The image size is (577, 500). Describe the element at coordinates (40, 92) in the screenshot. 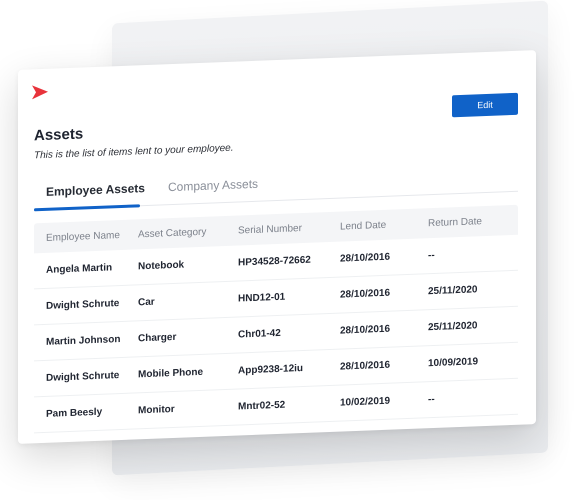

I see `logo-icon` at that location.